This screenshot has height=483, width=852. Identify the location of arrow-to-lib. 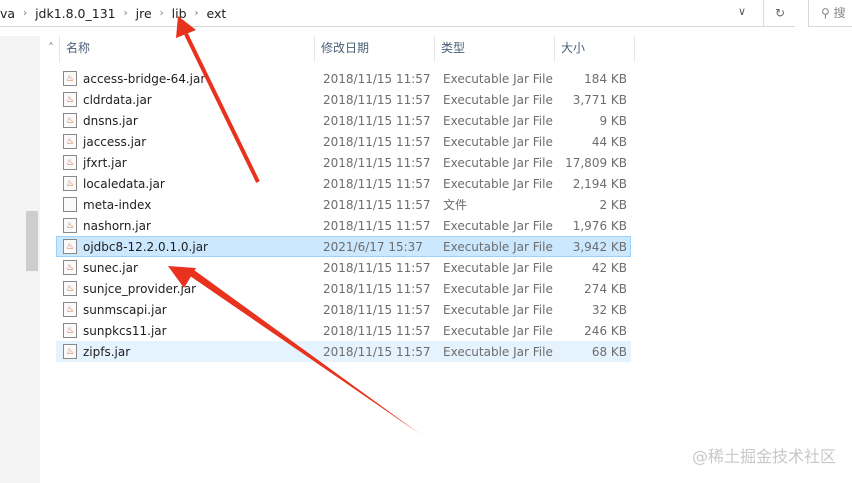
(218, 99).